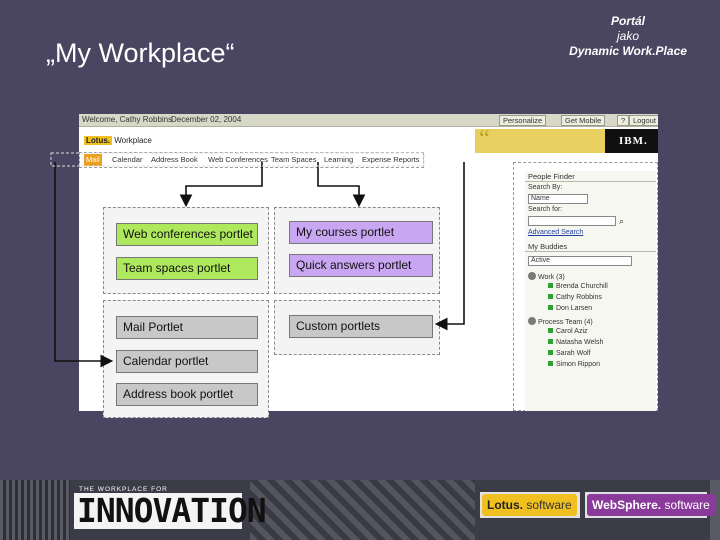  What do you see at coordinates (643, 120) in the screenshot?
I see `logout-button: Logout` at bounding box center [643, 120].